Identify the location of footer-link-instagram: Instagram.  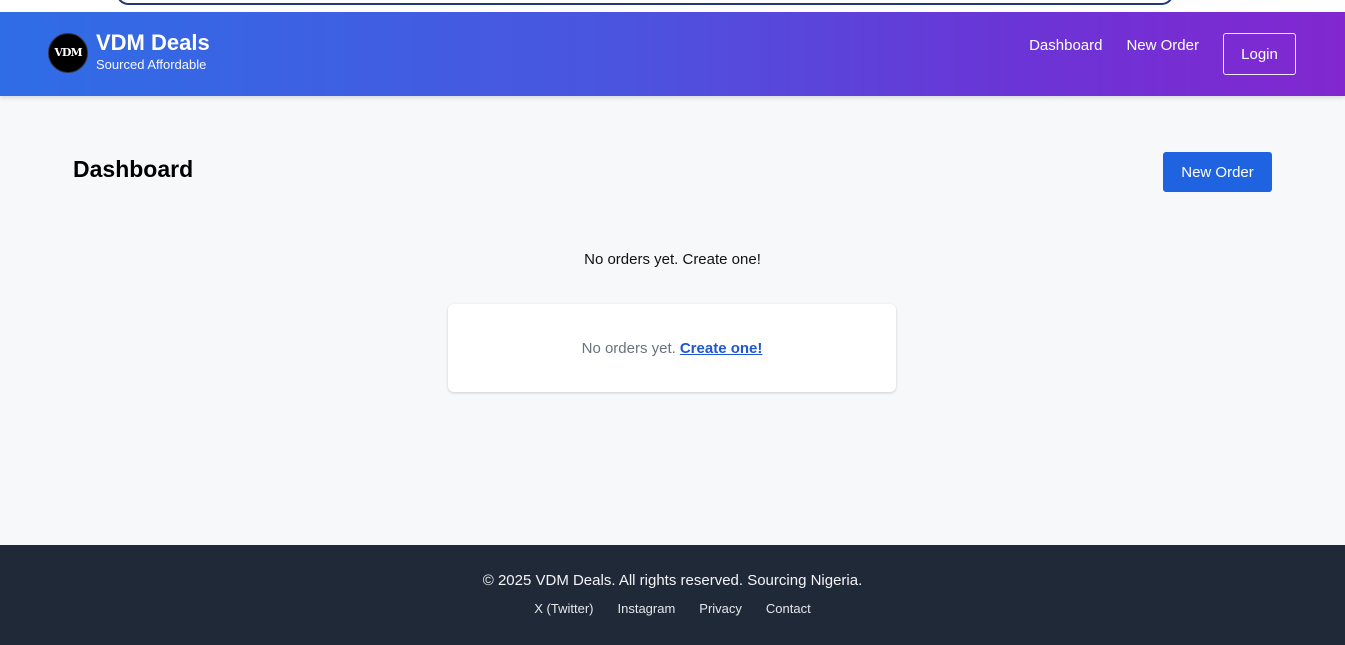
(646, 608).